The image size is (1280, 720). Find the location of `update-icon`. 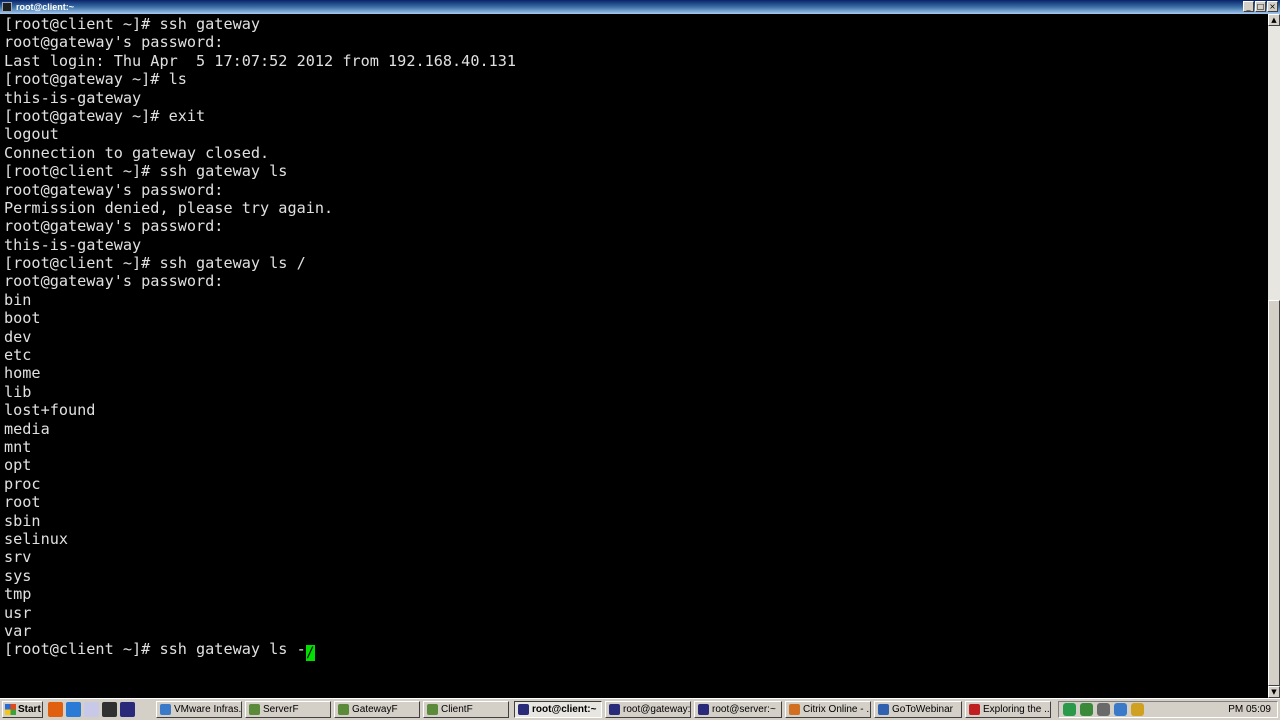

update-icon is located at coordinates (1137, 709).